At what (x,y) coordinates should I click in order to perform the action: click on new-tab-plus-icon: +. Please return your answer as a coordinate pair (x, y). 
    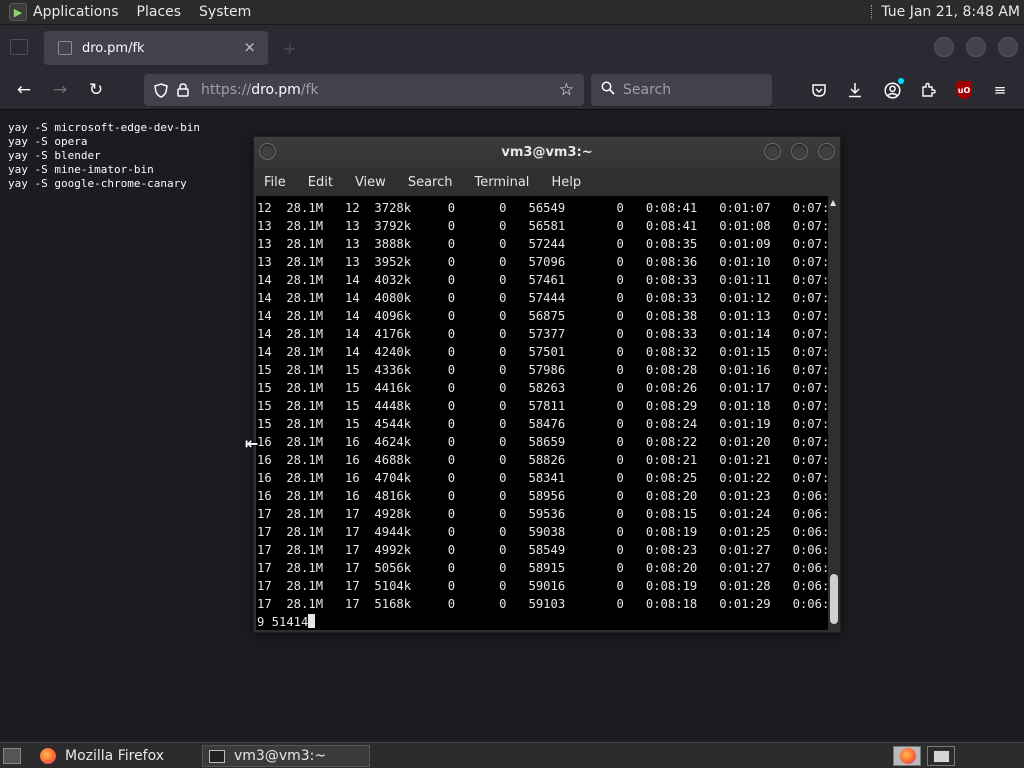
    Looking at the image, I should click on (289, 48).